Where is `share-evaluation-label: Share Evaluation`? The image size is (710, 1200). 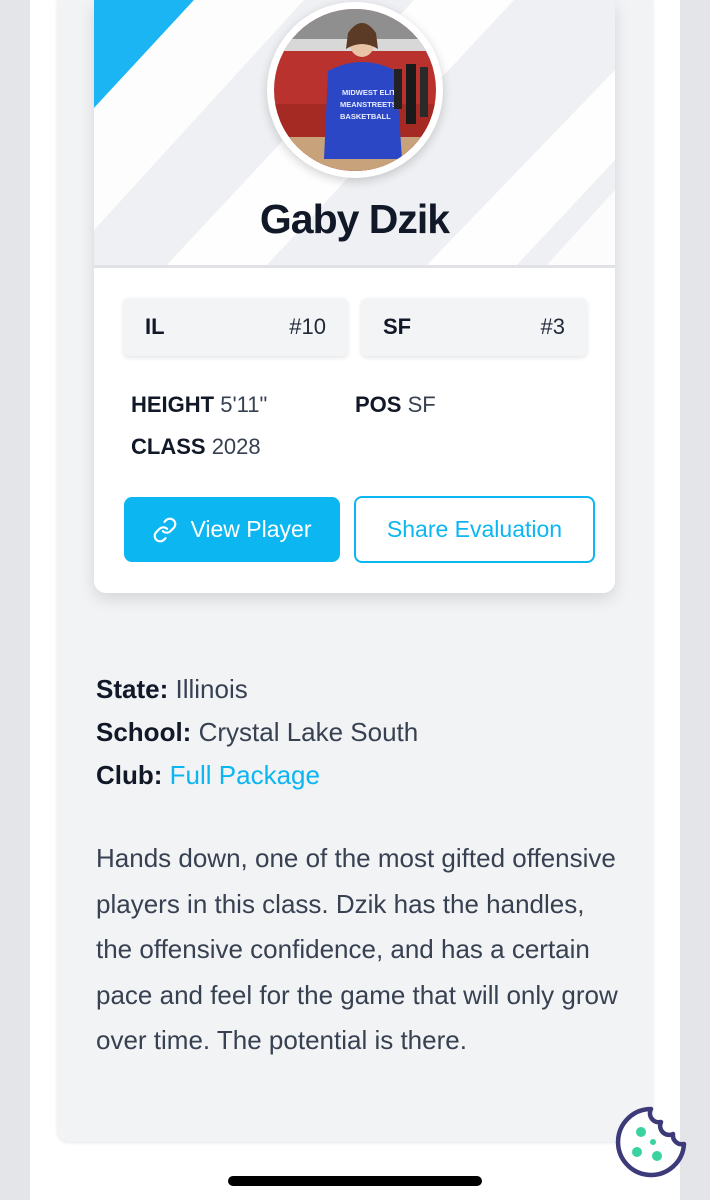
share-evaluation-label: Share Evaluation is located at coordinates (474, 529).